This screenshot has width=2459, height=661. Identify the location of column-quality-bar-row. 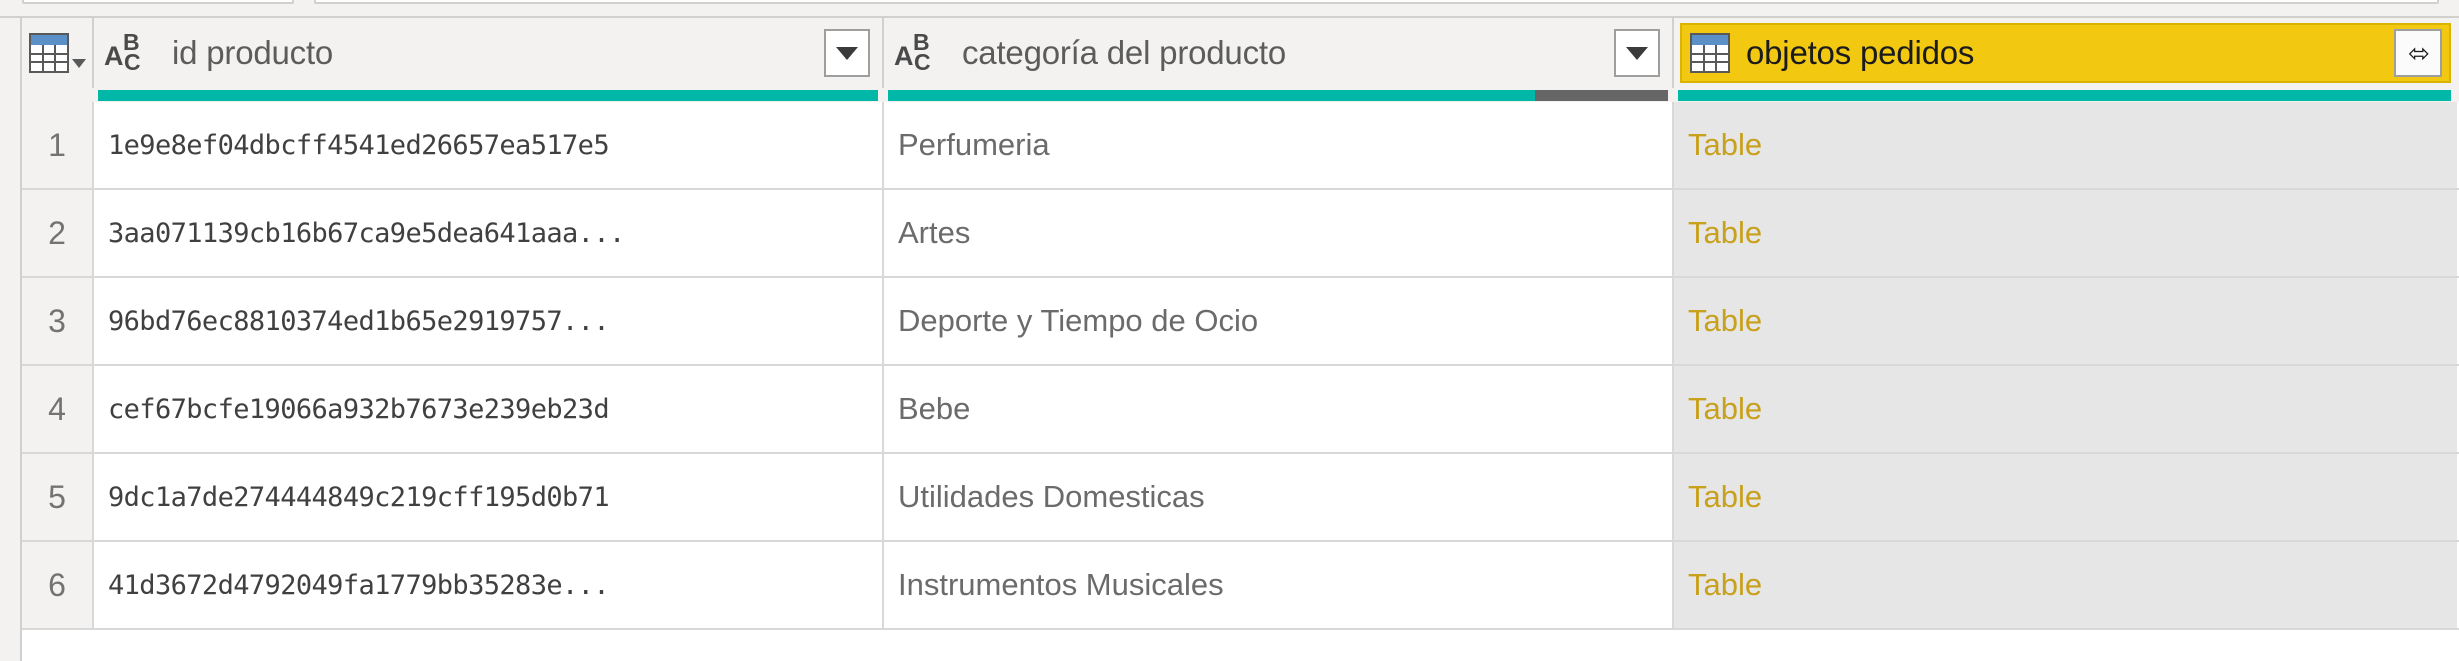
(1240, 95).